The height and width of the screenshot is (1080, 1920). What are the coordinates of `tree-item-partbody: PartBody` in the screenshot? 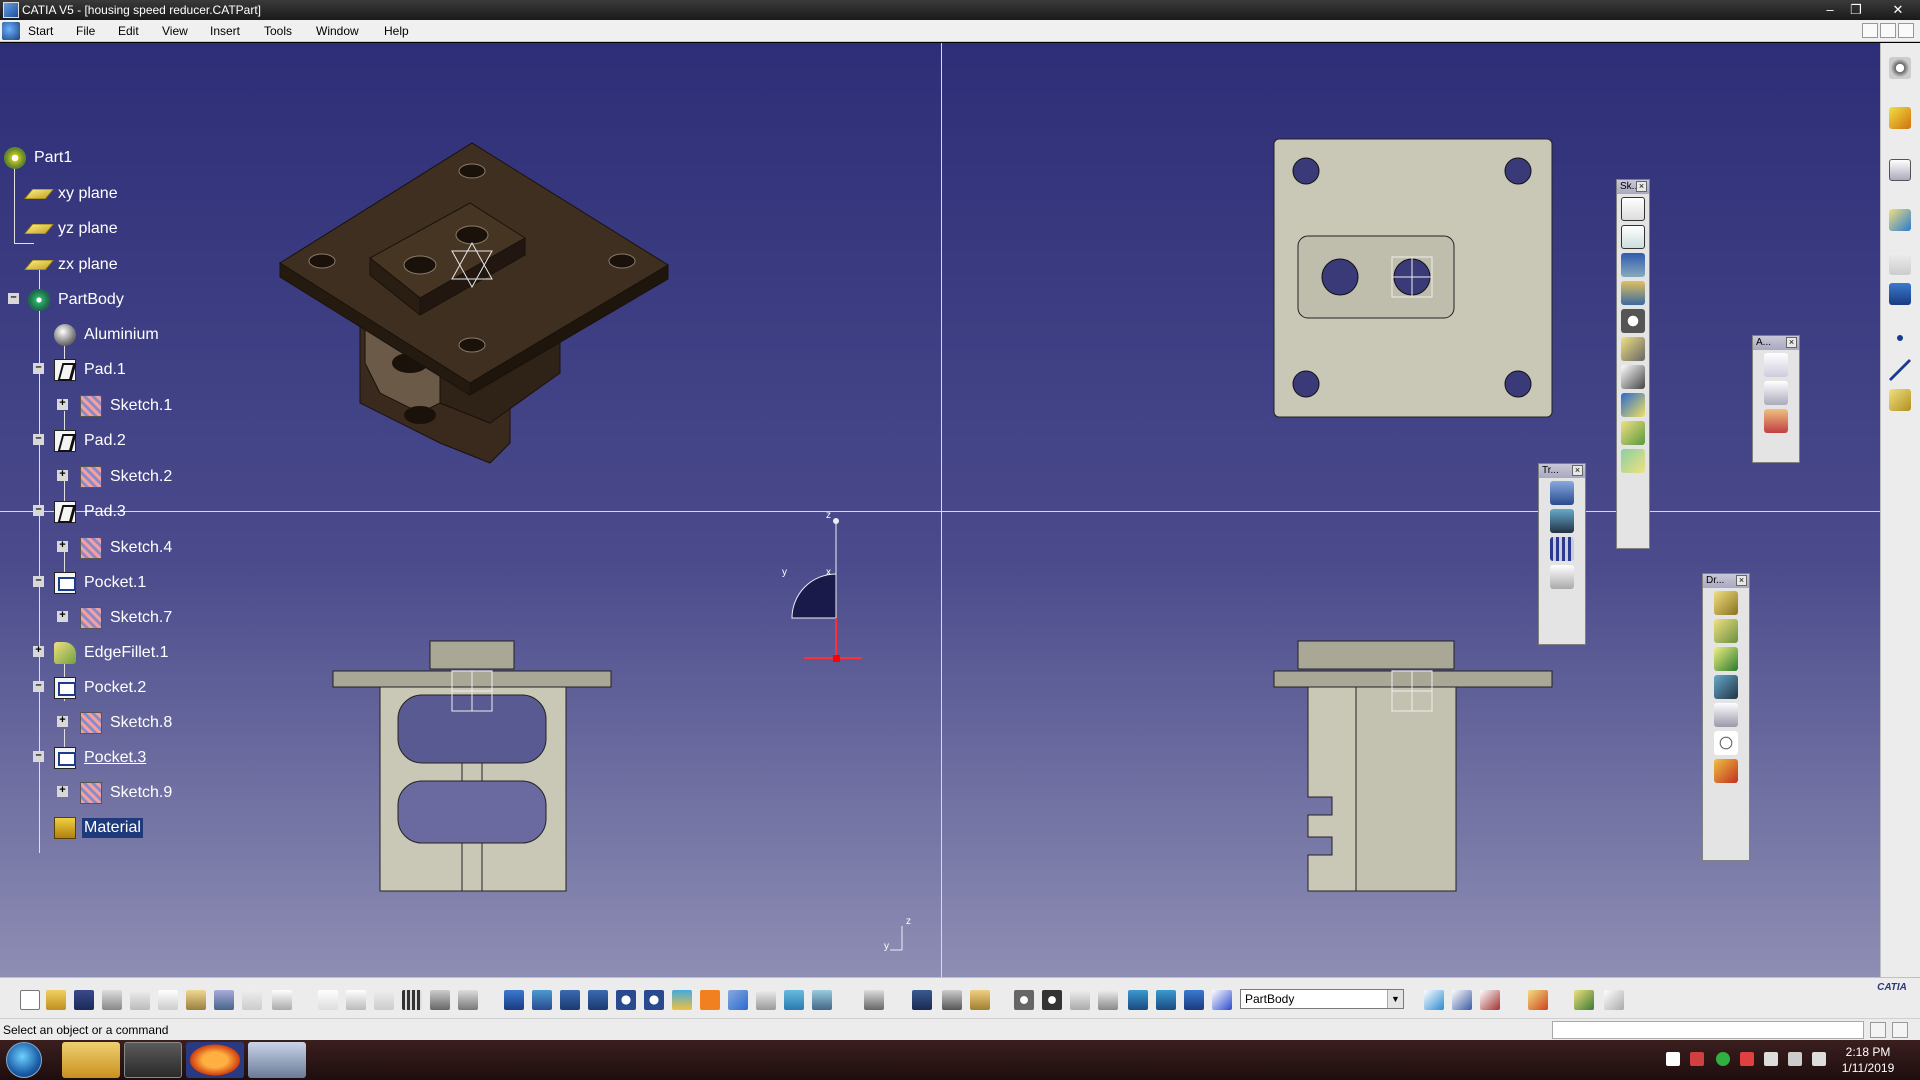 It's located at (77, 300).